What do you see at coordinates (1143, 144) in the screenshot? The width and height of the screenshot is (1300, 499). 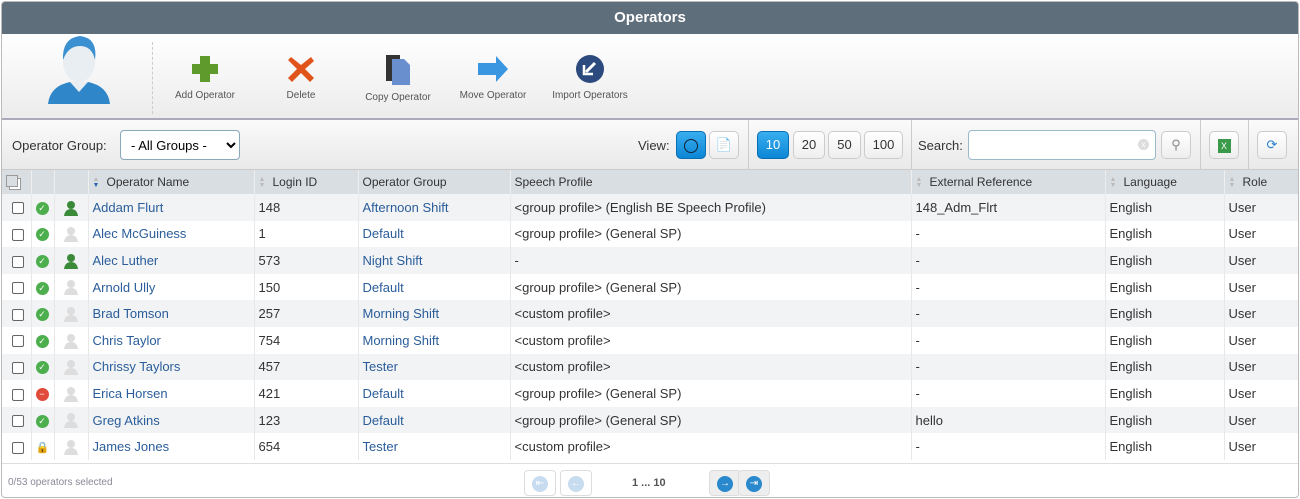 I see `clear-search-icon: x` at bounding box center [1143, 144].